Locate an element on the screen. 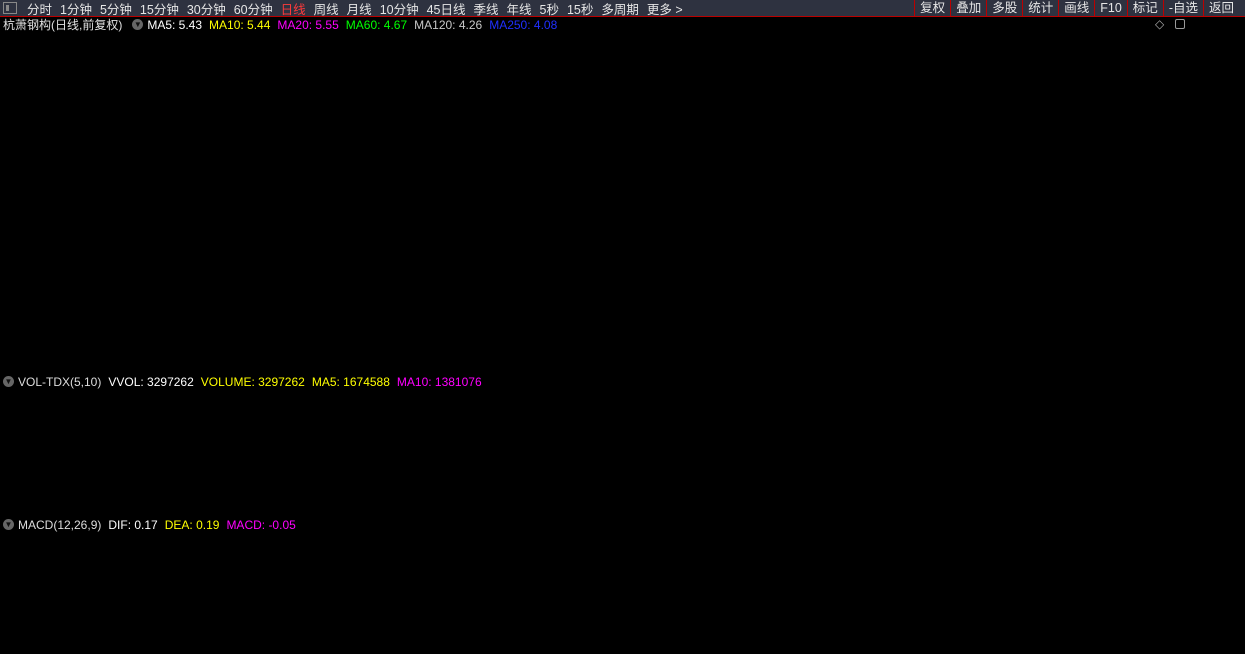 The height and width of the screenshot is (654, 1245). macd-axis-box is located at coordinates (1213, 585).